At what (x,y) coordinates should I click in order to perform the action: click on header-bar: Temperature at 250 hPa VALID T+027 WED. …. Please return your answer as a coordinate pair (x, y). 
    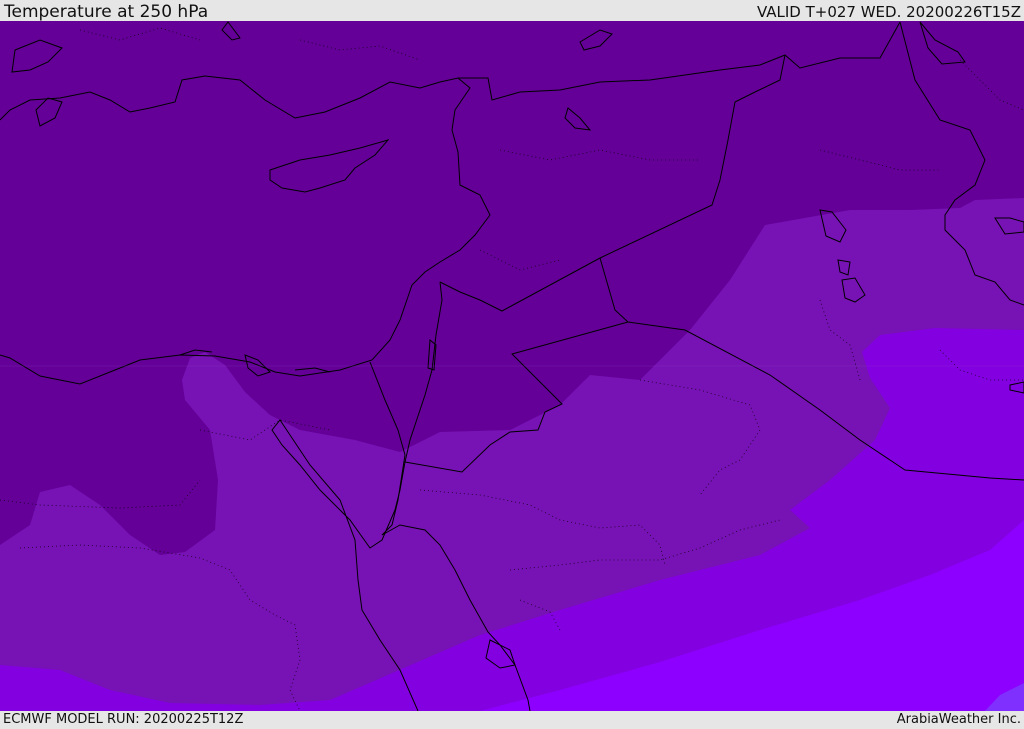
    Looking at the image, I should click on (512, 10).